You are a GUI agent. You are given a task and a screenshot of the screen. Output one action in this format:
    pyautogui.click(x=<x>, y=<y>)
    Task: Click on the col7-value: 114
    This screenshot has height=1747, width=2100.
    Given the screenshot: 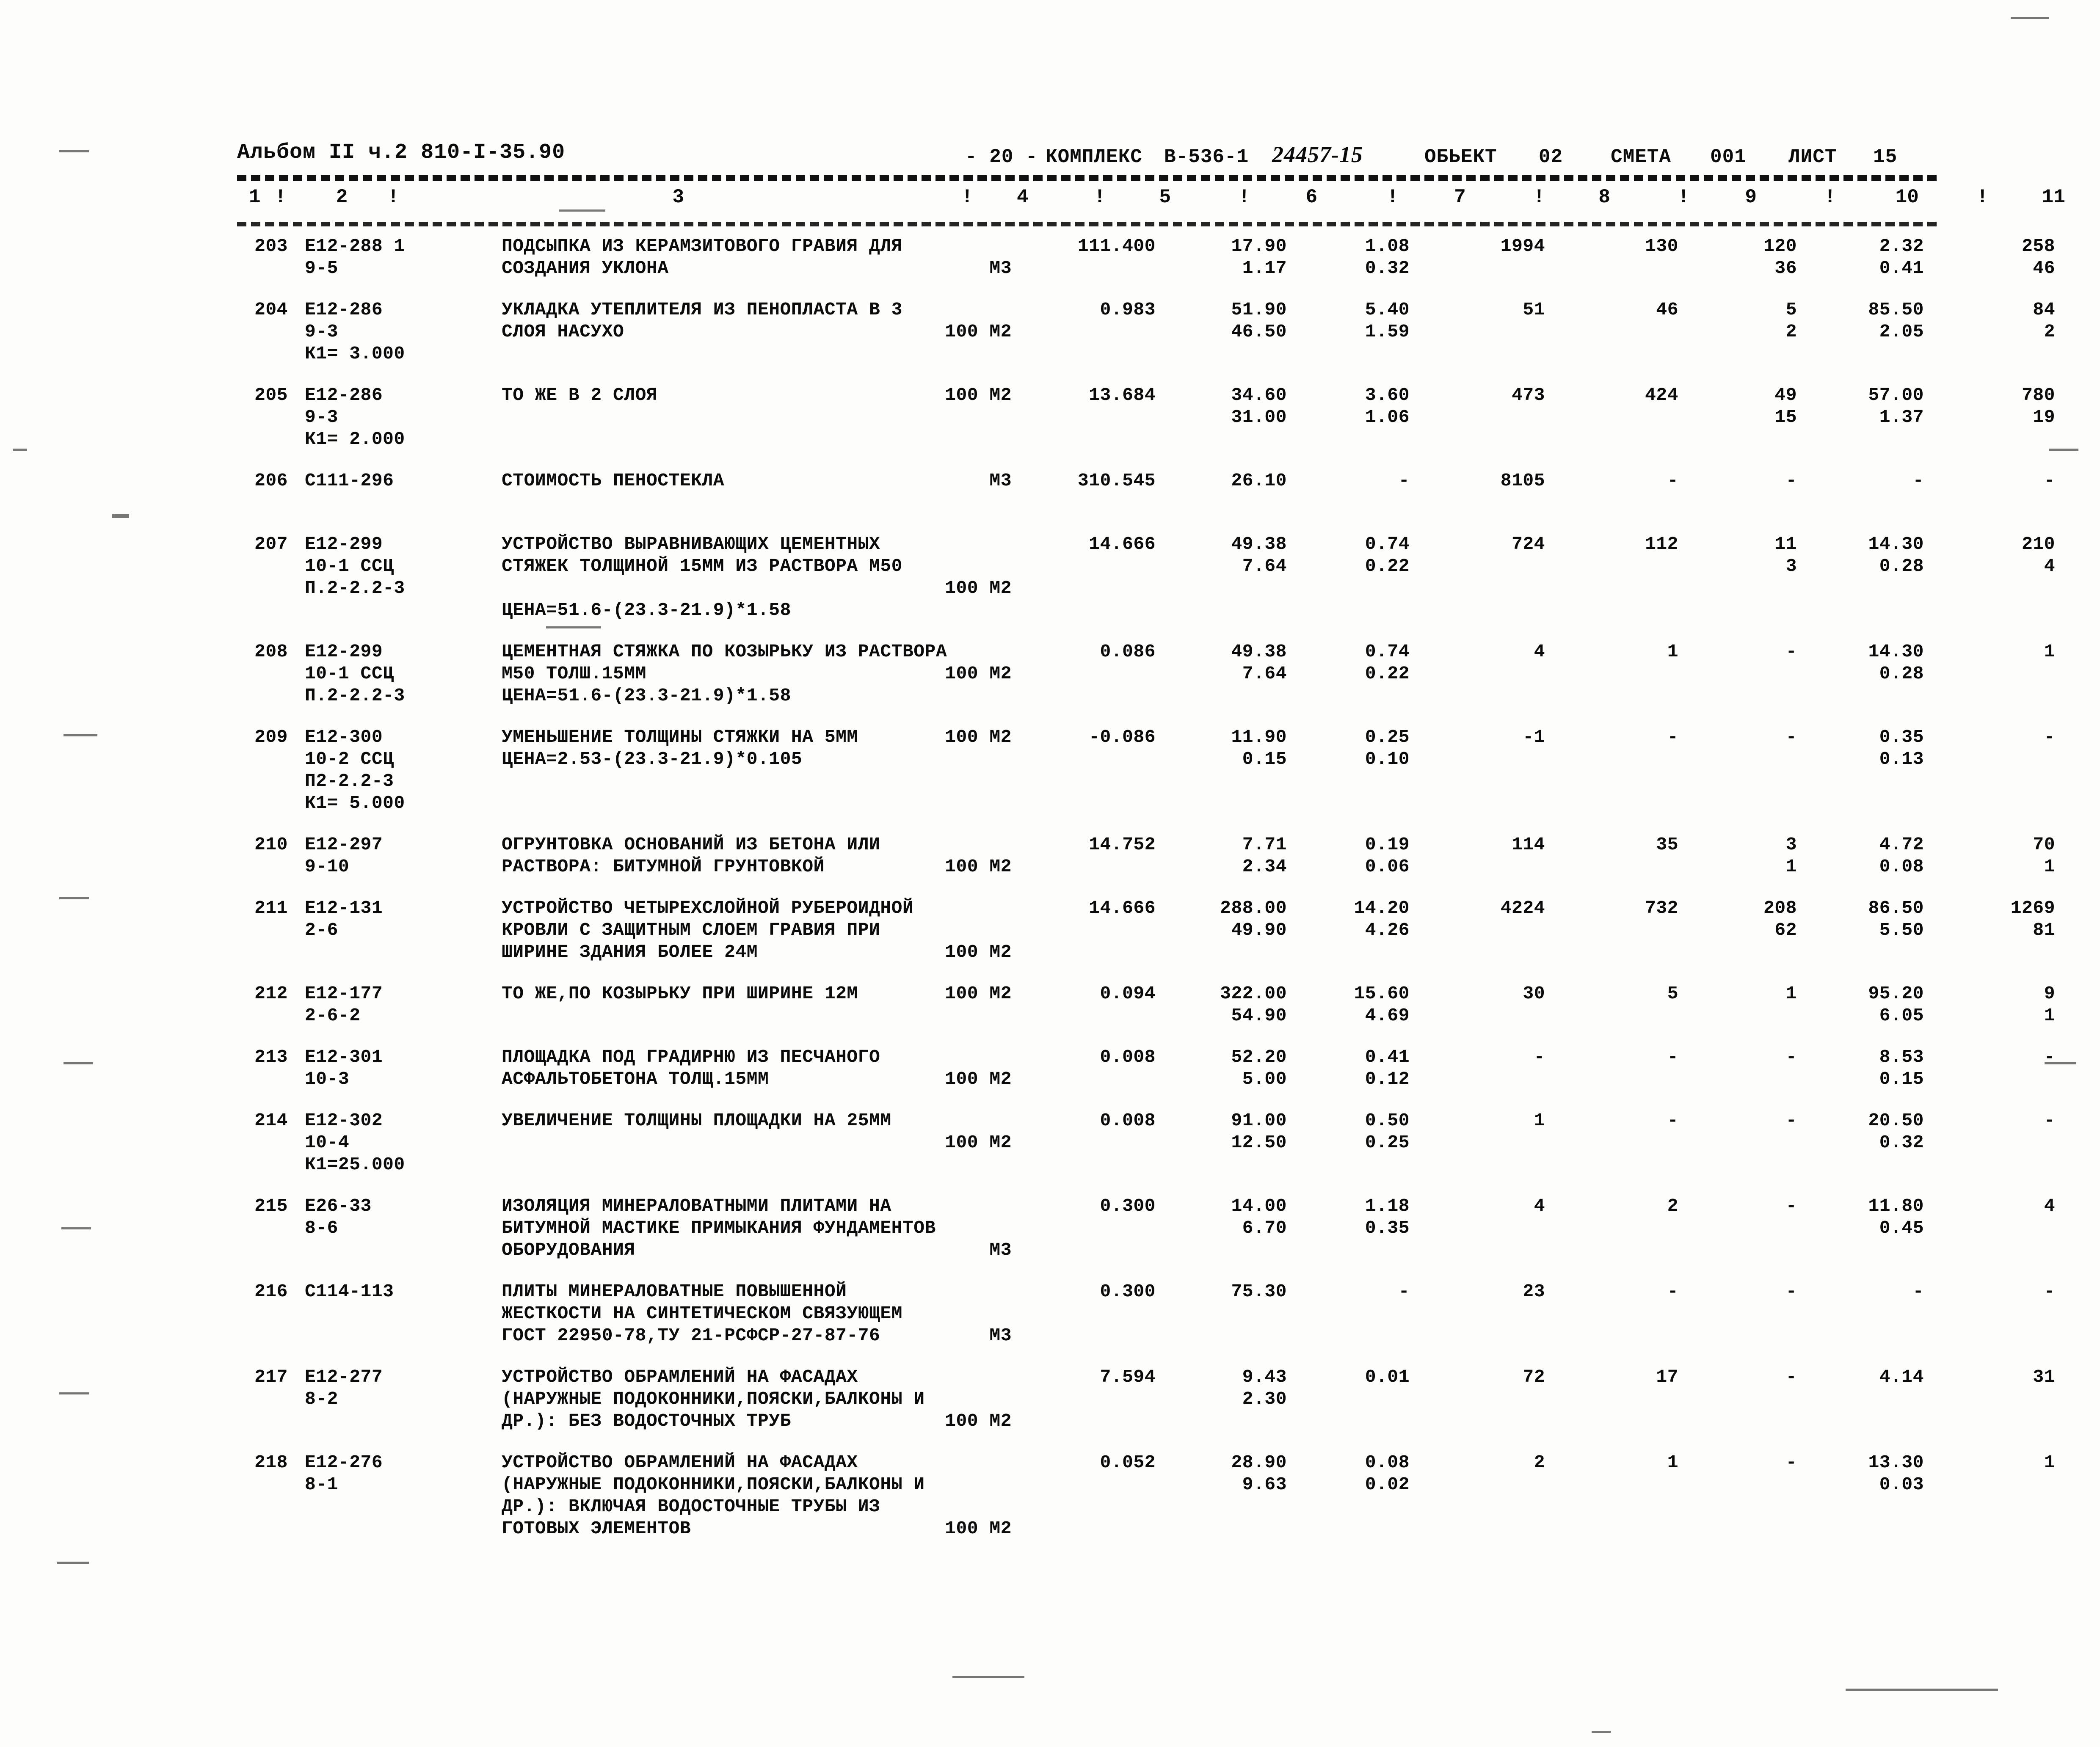 What is the action you would take?
    pyautogui.click(x=1528, y=844)
    